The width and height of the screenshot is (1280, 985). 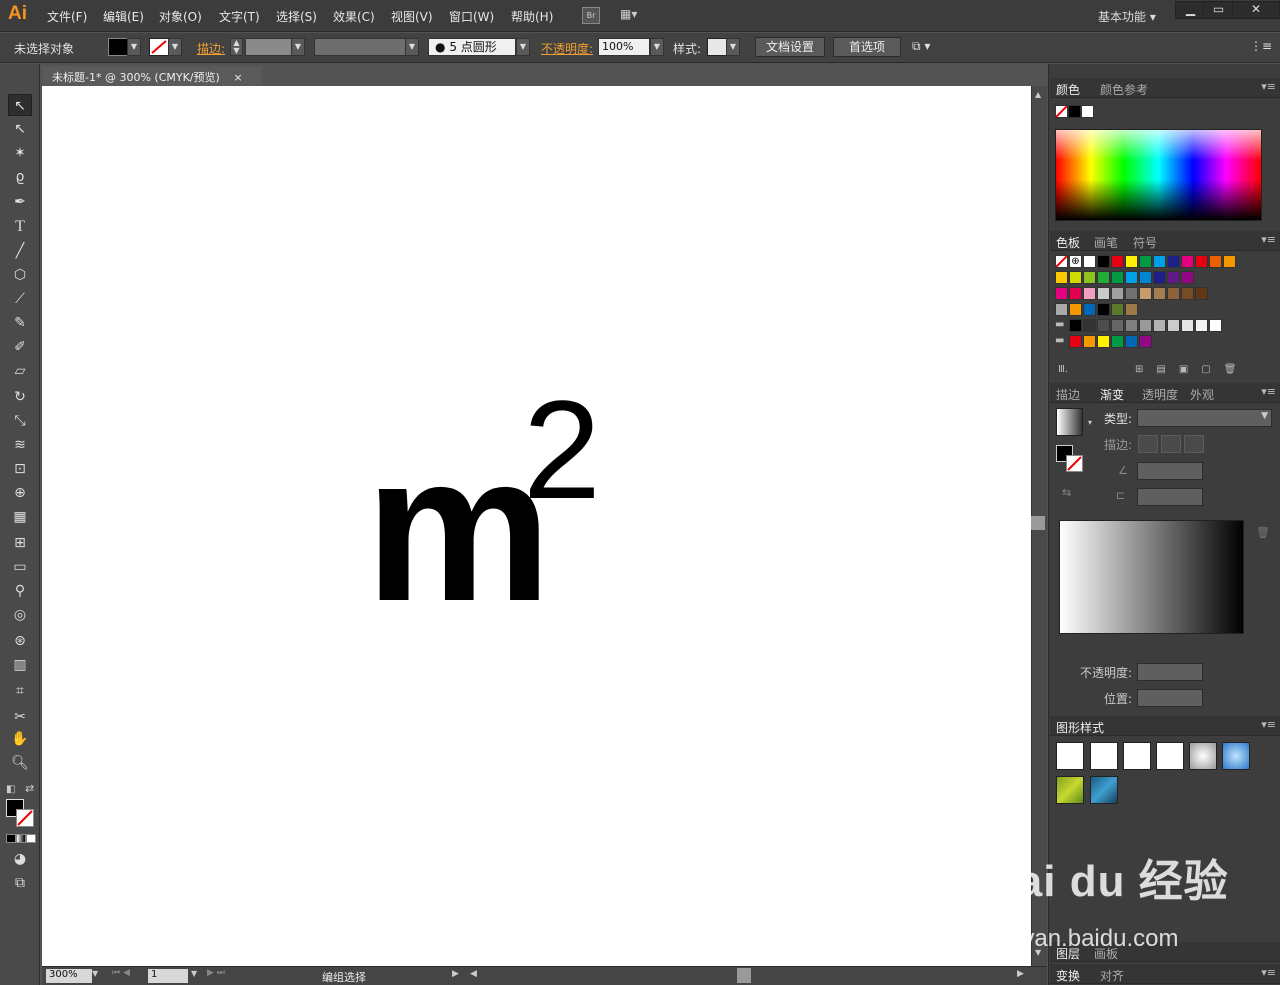 I want to click on graphic-style-swatch, so click(x=717, y=47).